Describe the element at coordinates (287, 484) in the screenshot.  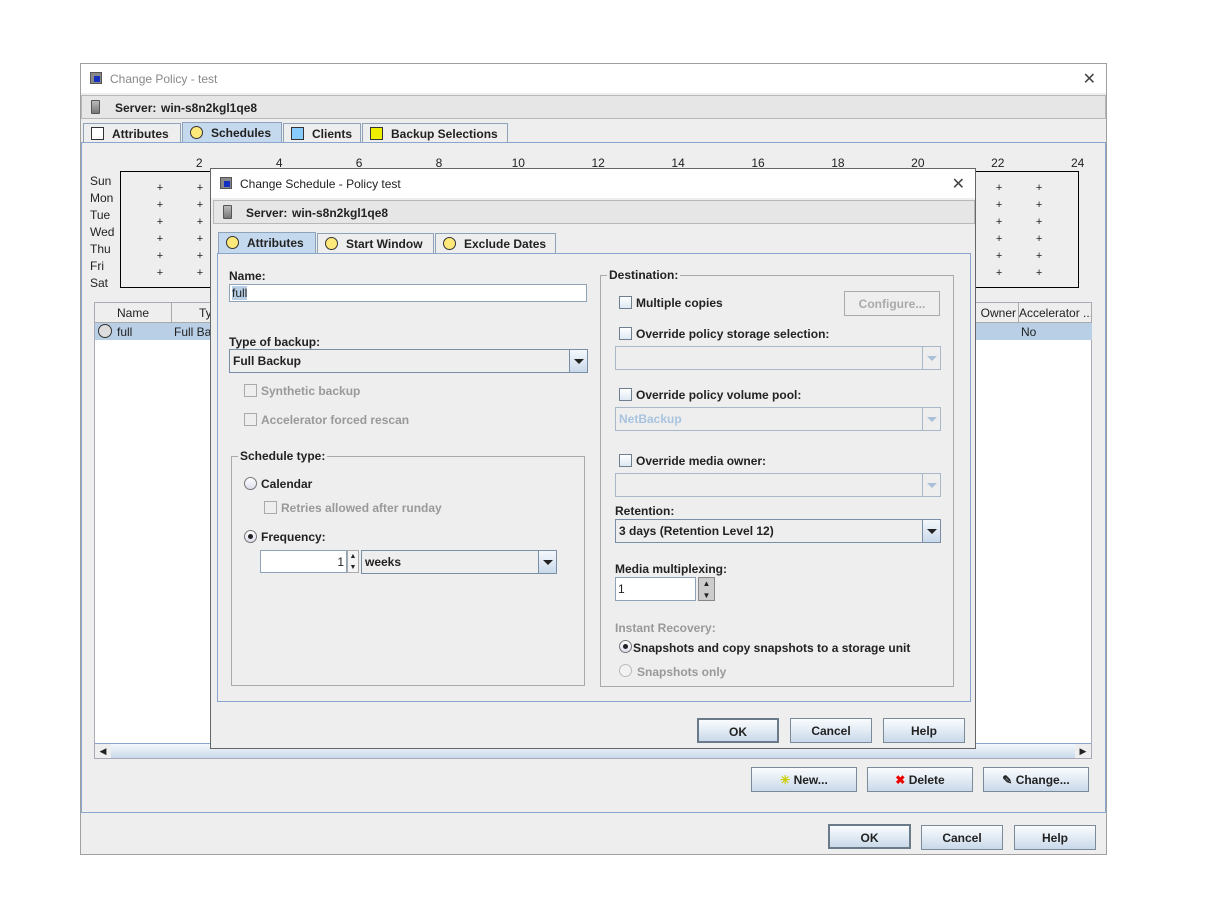
I see `calendar-label: Calendar` at that location.